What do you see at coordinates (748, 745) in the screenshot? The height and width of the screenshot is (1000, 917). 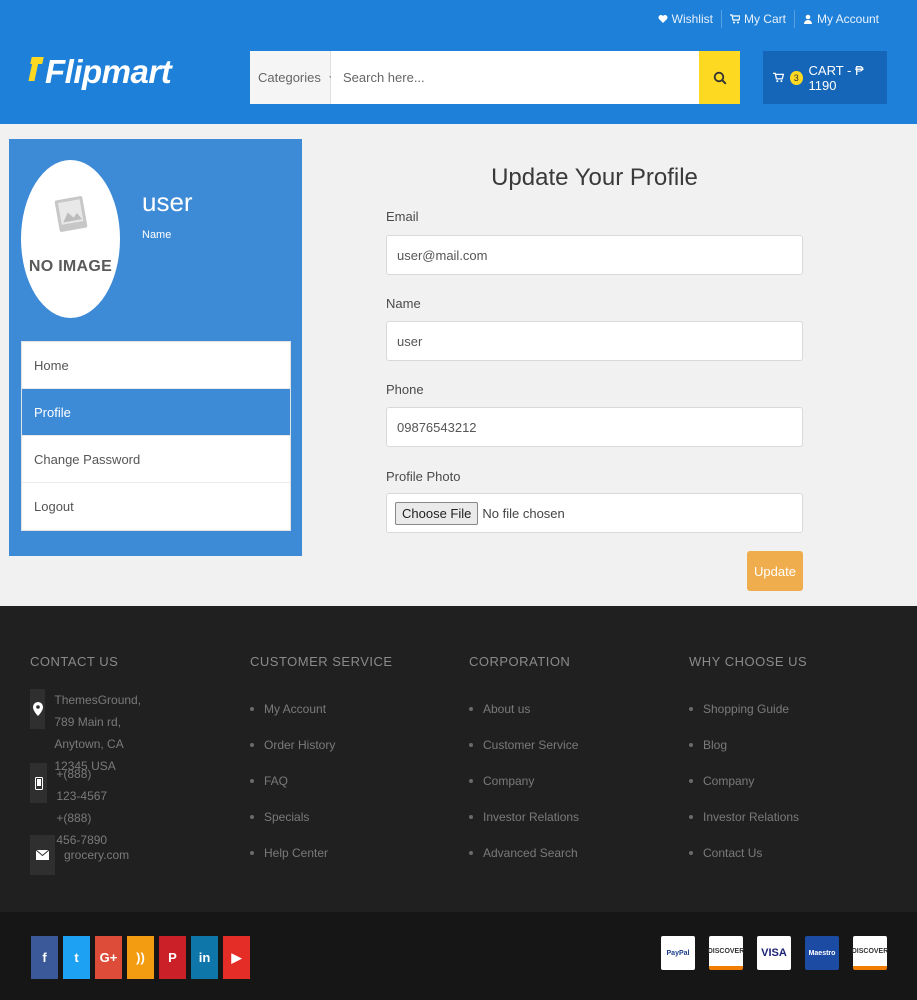 I see `footer-link: Blog` at bounding box center [748, 745].